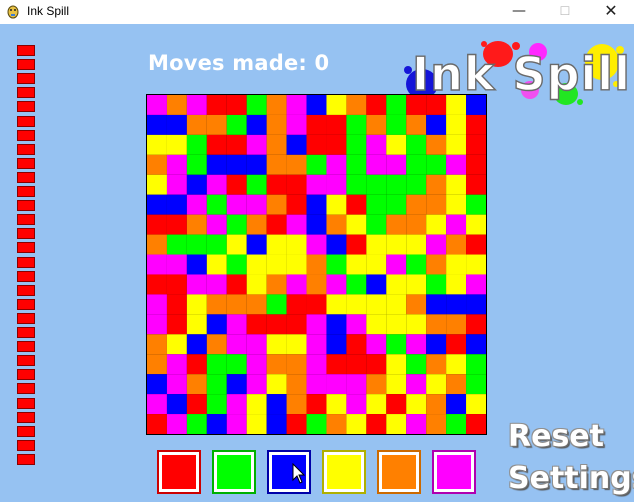 The image size is (634, 502). What do you see at coordinates (565, 12) in the screenshot?
I see `maximize-button: ☐` at bounding box center [565, 12].